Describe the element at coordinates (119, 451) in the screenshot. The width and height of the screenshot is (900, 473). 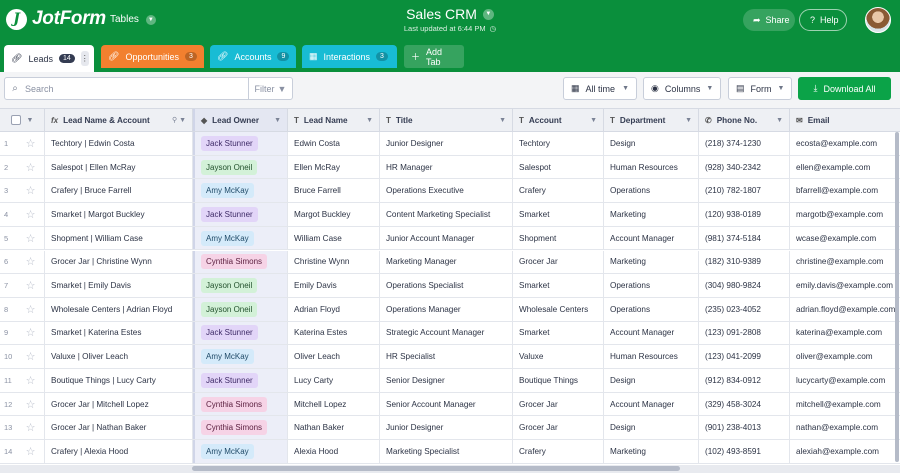
I see `lead-account-cell: Crafery | Alexia Hood` at that location.